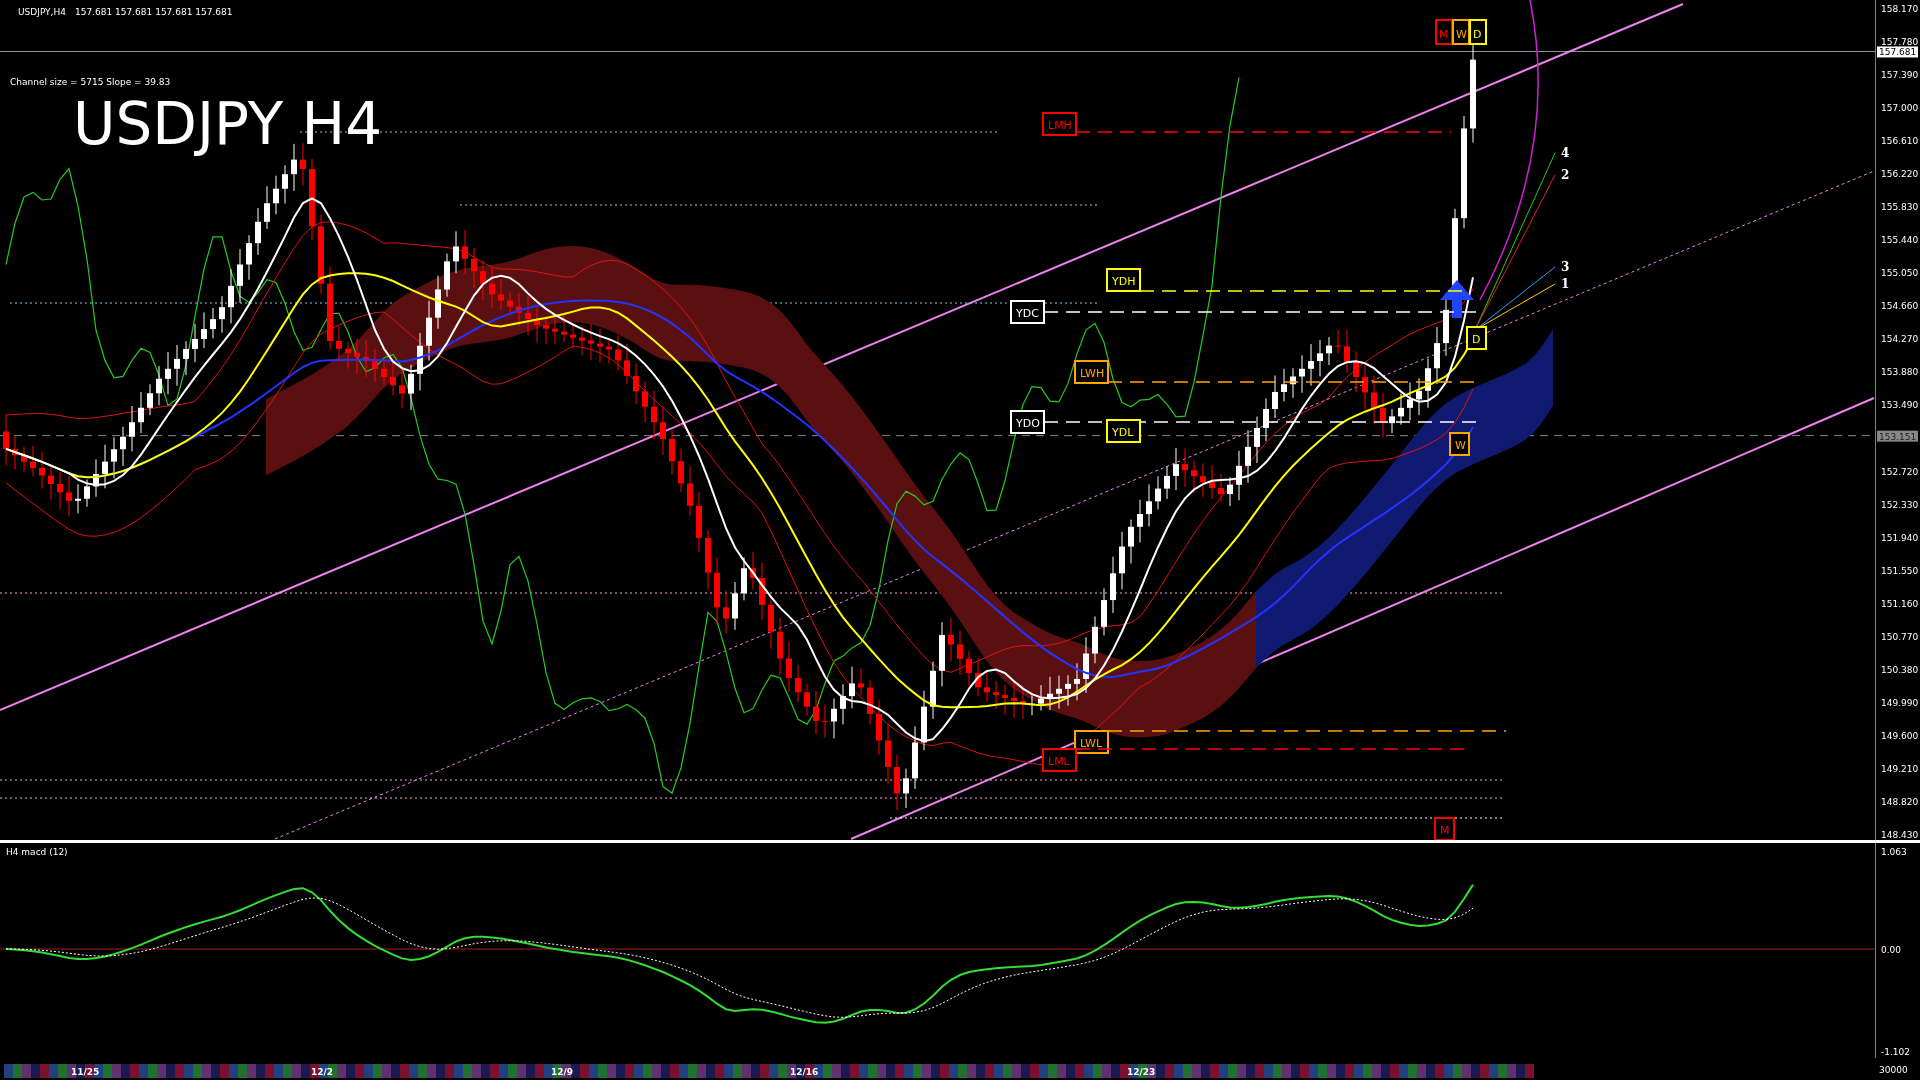  I want to click on price-tick: 155.830, so click(1900, 207).